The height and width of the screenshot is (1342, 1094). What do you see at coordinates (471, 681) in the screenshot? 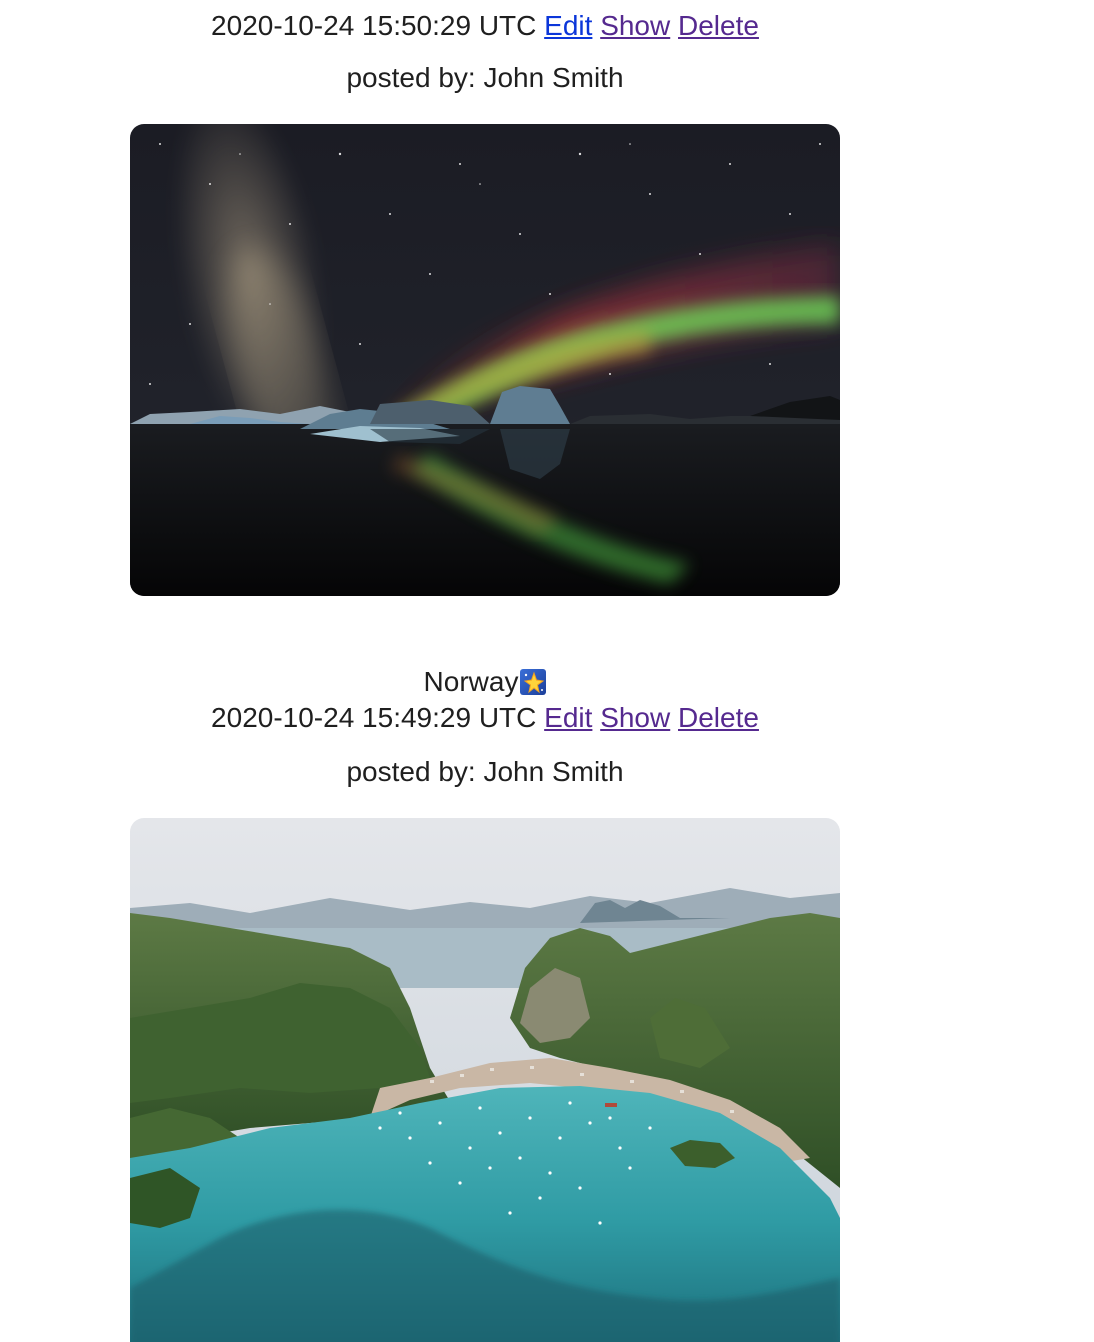
I see `post-title-text: Norway` at bounding box center [471, 681].